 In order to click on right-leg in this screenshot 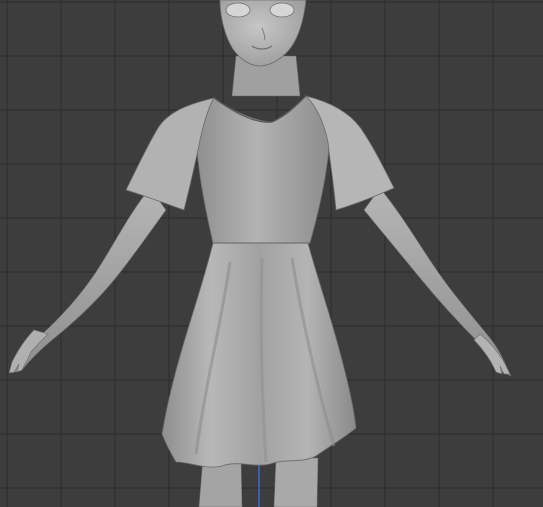, I will do `click(296, 482)`.